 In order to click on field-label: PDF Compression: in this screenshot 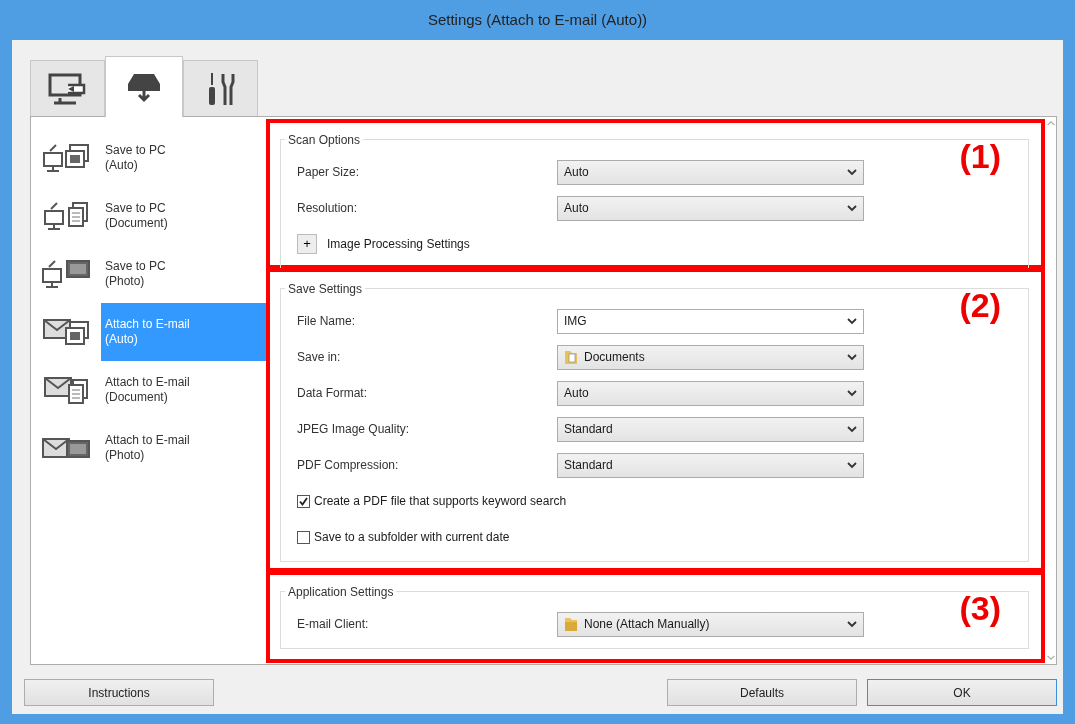, I will do `click(348, 465)`.